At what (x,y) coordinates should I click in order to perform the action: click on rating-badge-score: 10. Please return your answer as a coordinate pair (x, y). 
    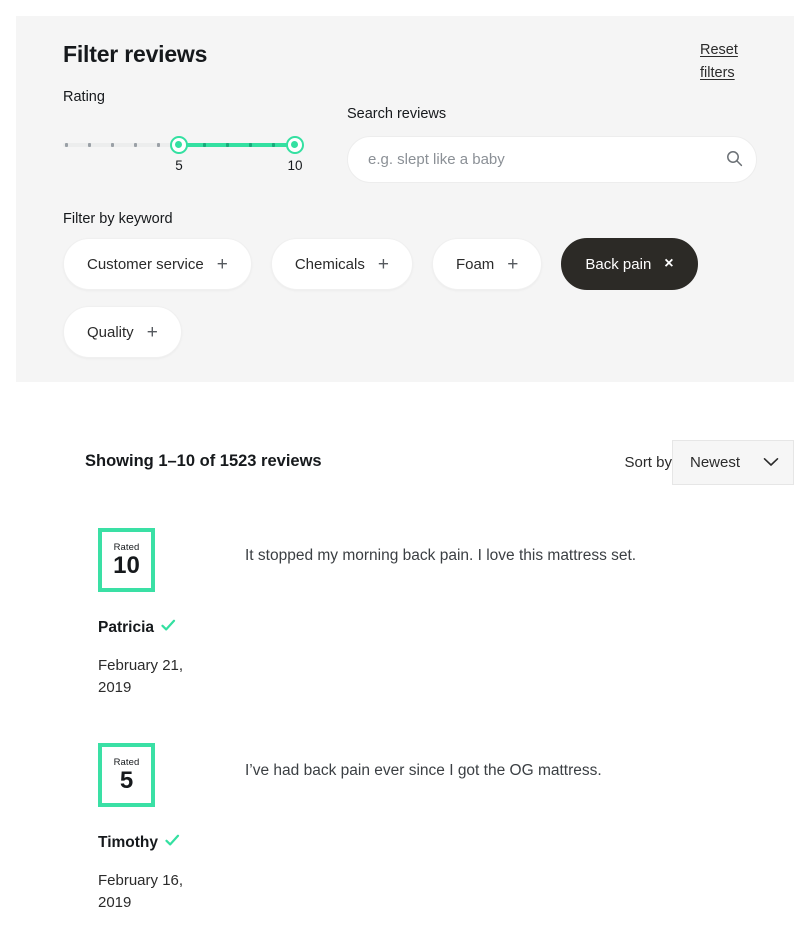
    Looking at the image, I should click on (126, 565).